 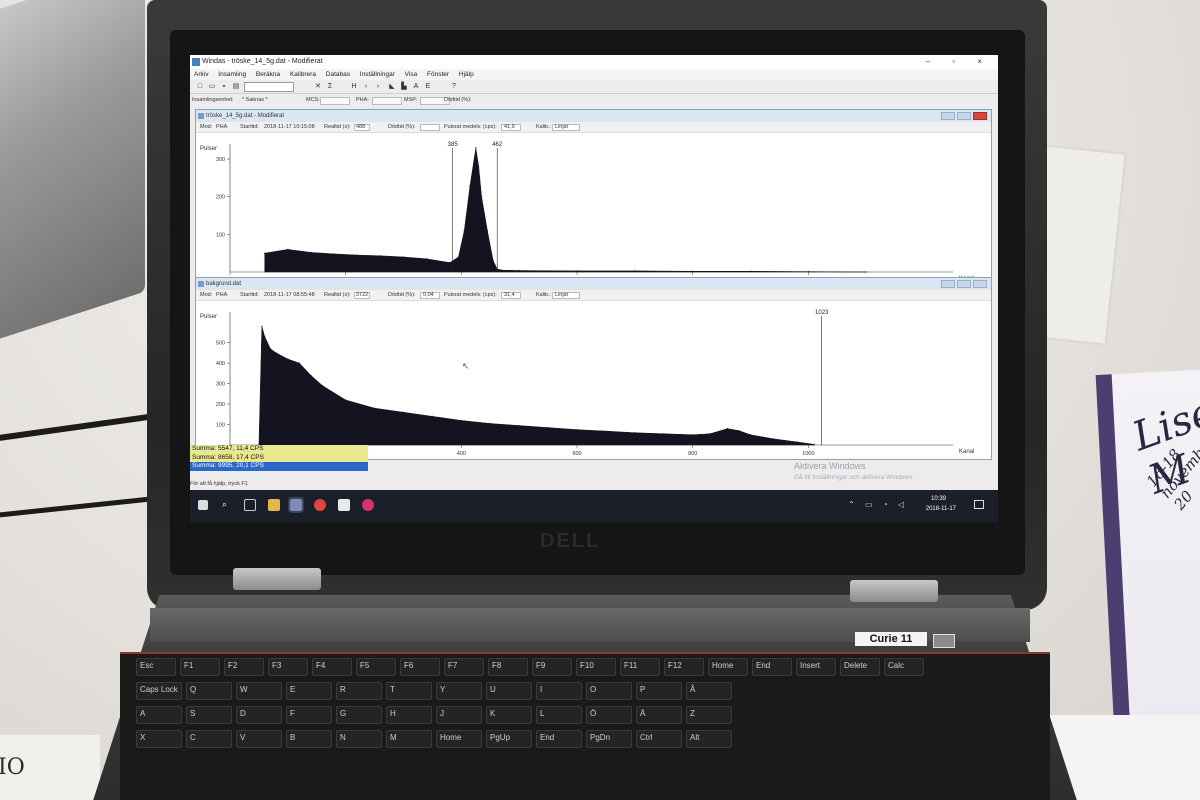 I want to click on keyboard-key: Caps Lock, so click(x=159, y=691).